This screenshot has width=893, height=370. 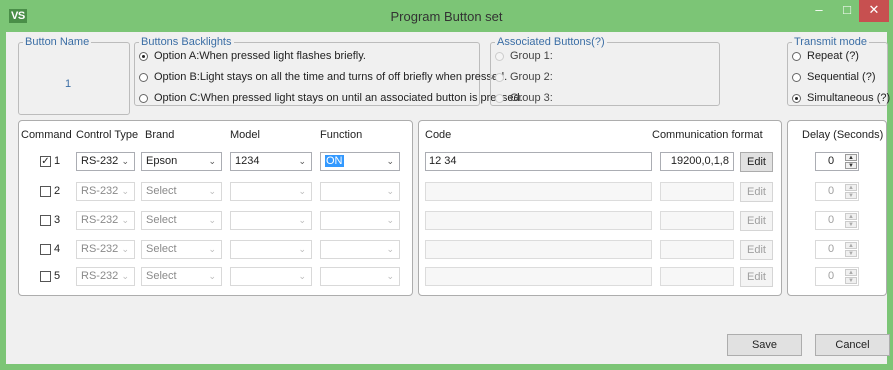 What do you see at coordinates (833, 56) in the screenshot?
I see `transmit-repeat-label: Repeat (?)` at bounding box center [833, 56].